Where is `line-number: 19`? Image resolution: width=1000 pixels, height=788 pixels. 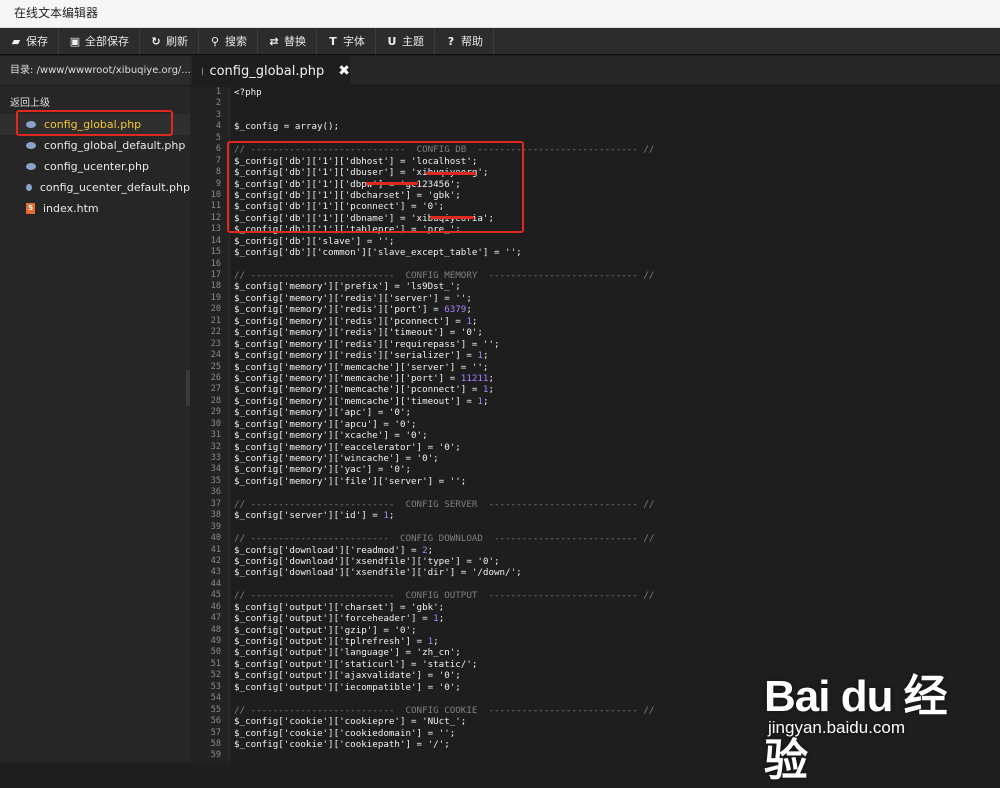 line-number: 19 is located at coordinates (215, 297).